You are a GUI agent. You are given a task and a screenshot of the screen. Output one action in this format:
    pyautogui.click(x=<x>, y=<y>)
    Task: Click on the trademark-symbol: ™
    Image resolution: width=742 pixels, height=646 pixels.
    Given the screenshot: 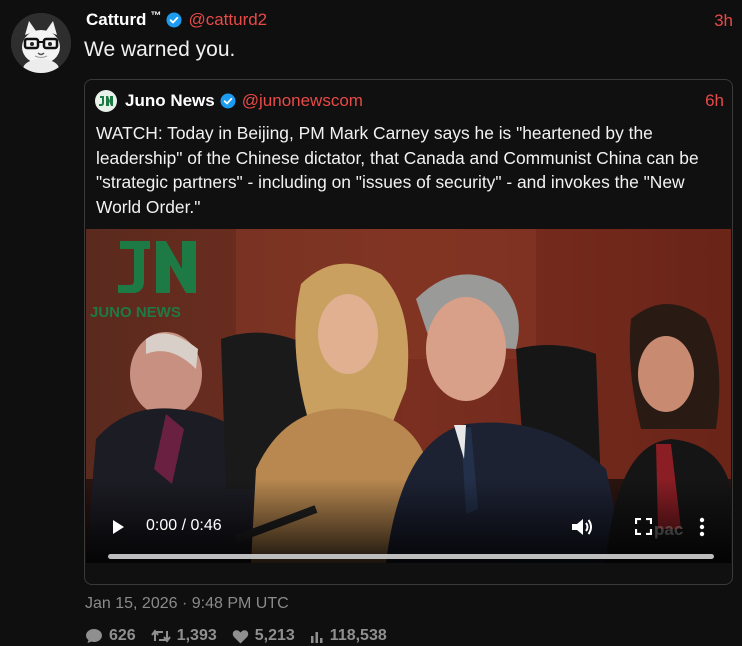 What is the action you would take?
    pyautogui.click(x=156, y=16)
    